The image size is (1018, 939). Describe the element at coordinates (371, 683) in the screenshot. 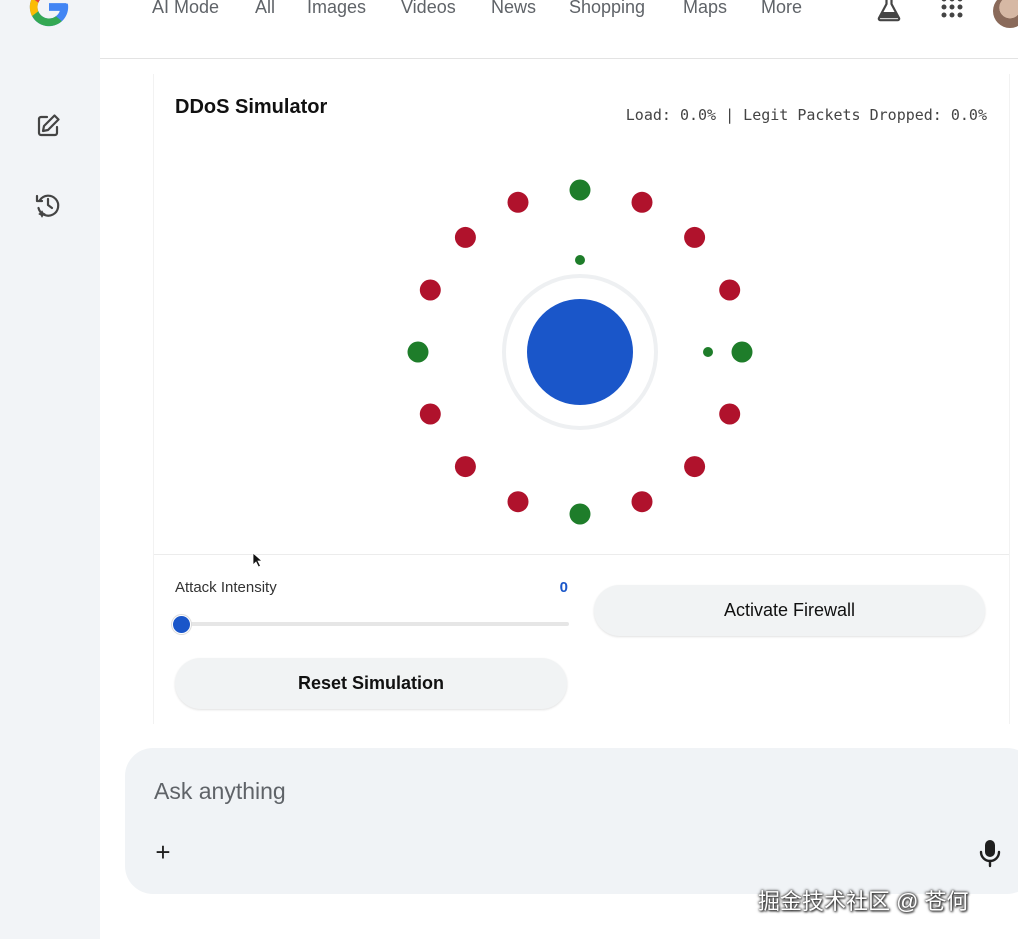

I see `reset-simulation-button: Reset Simulation` at that location.